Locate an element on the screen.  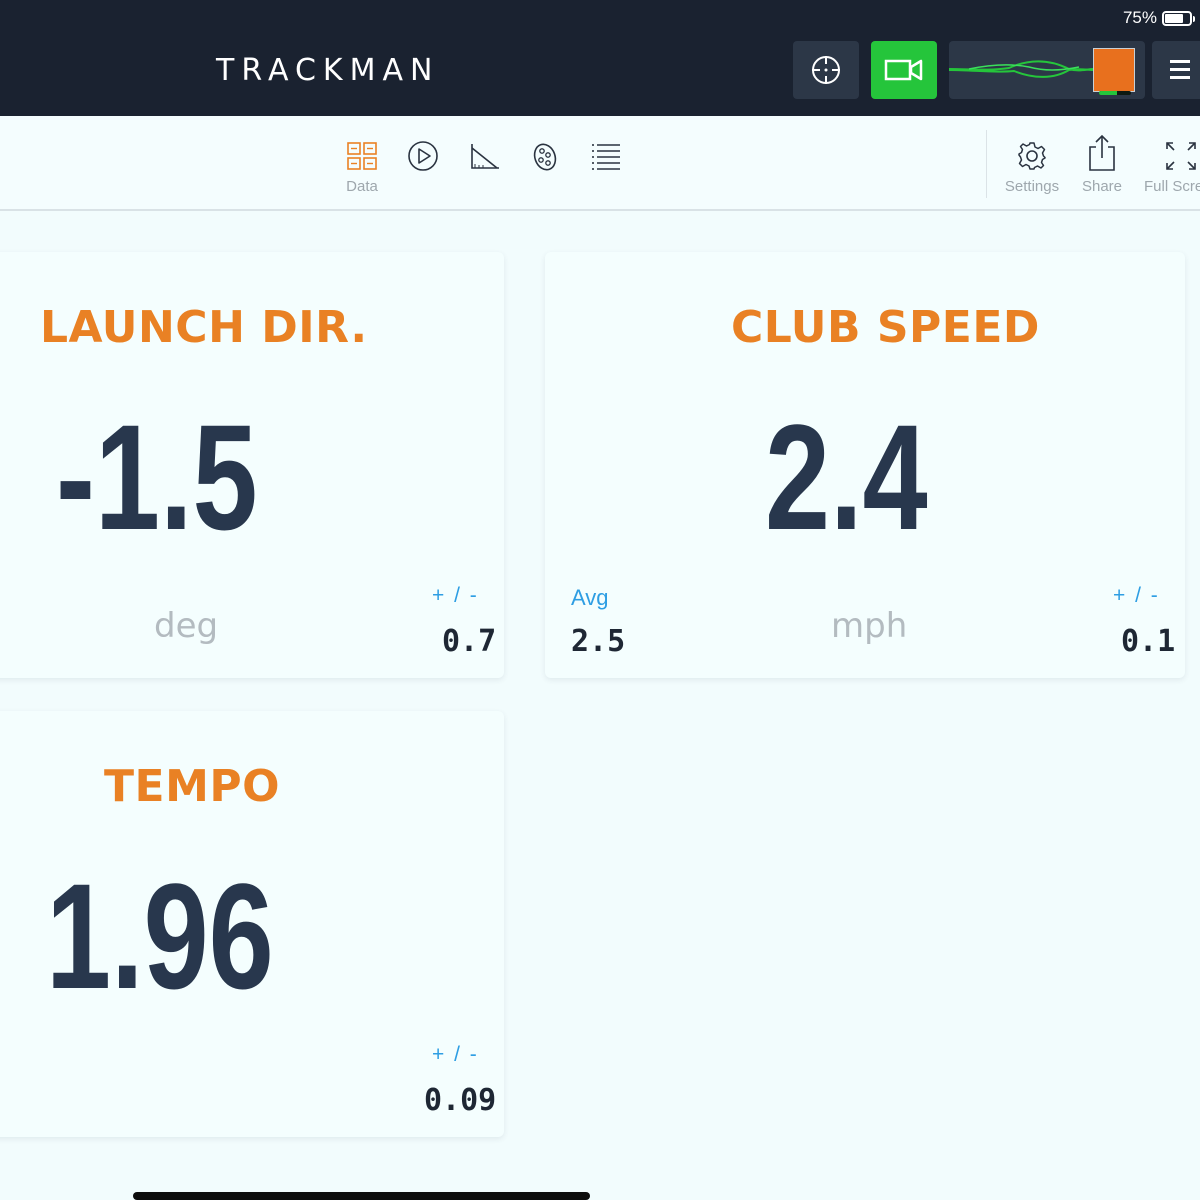
metric-title: CLUB SPEED is located at coordinates (885, 327).